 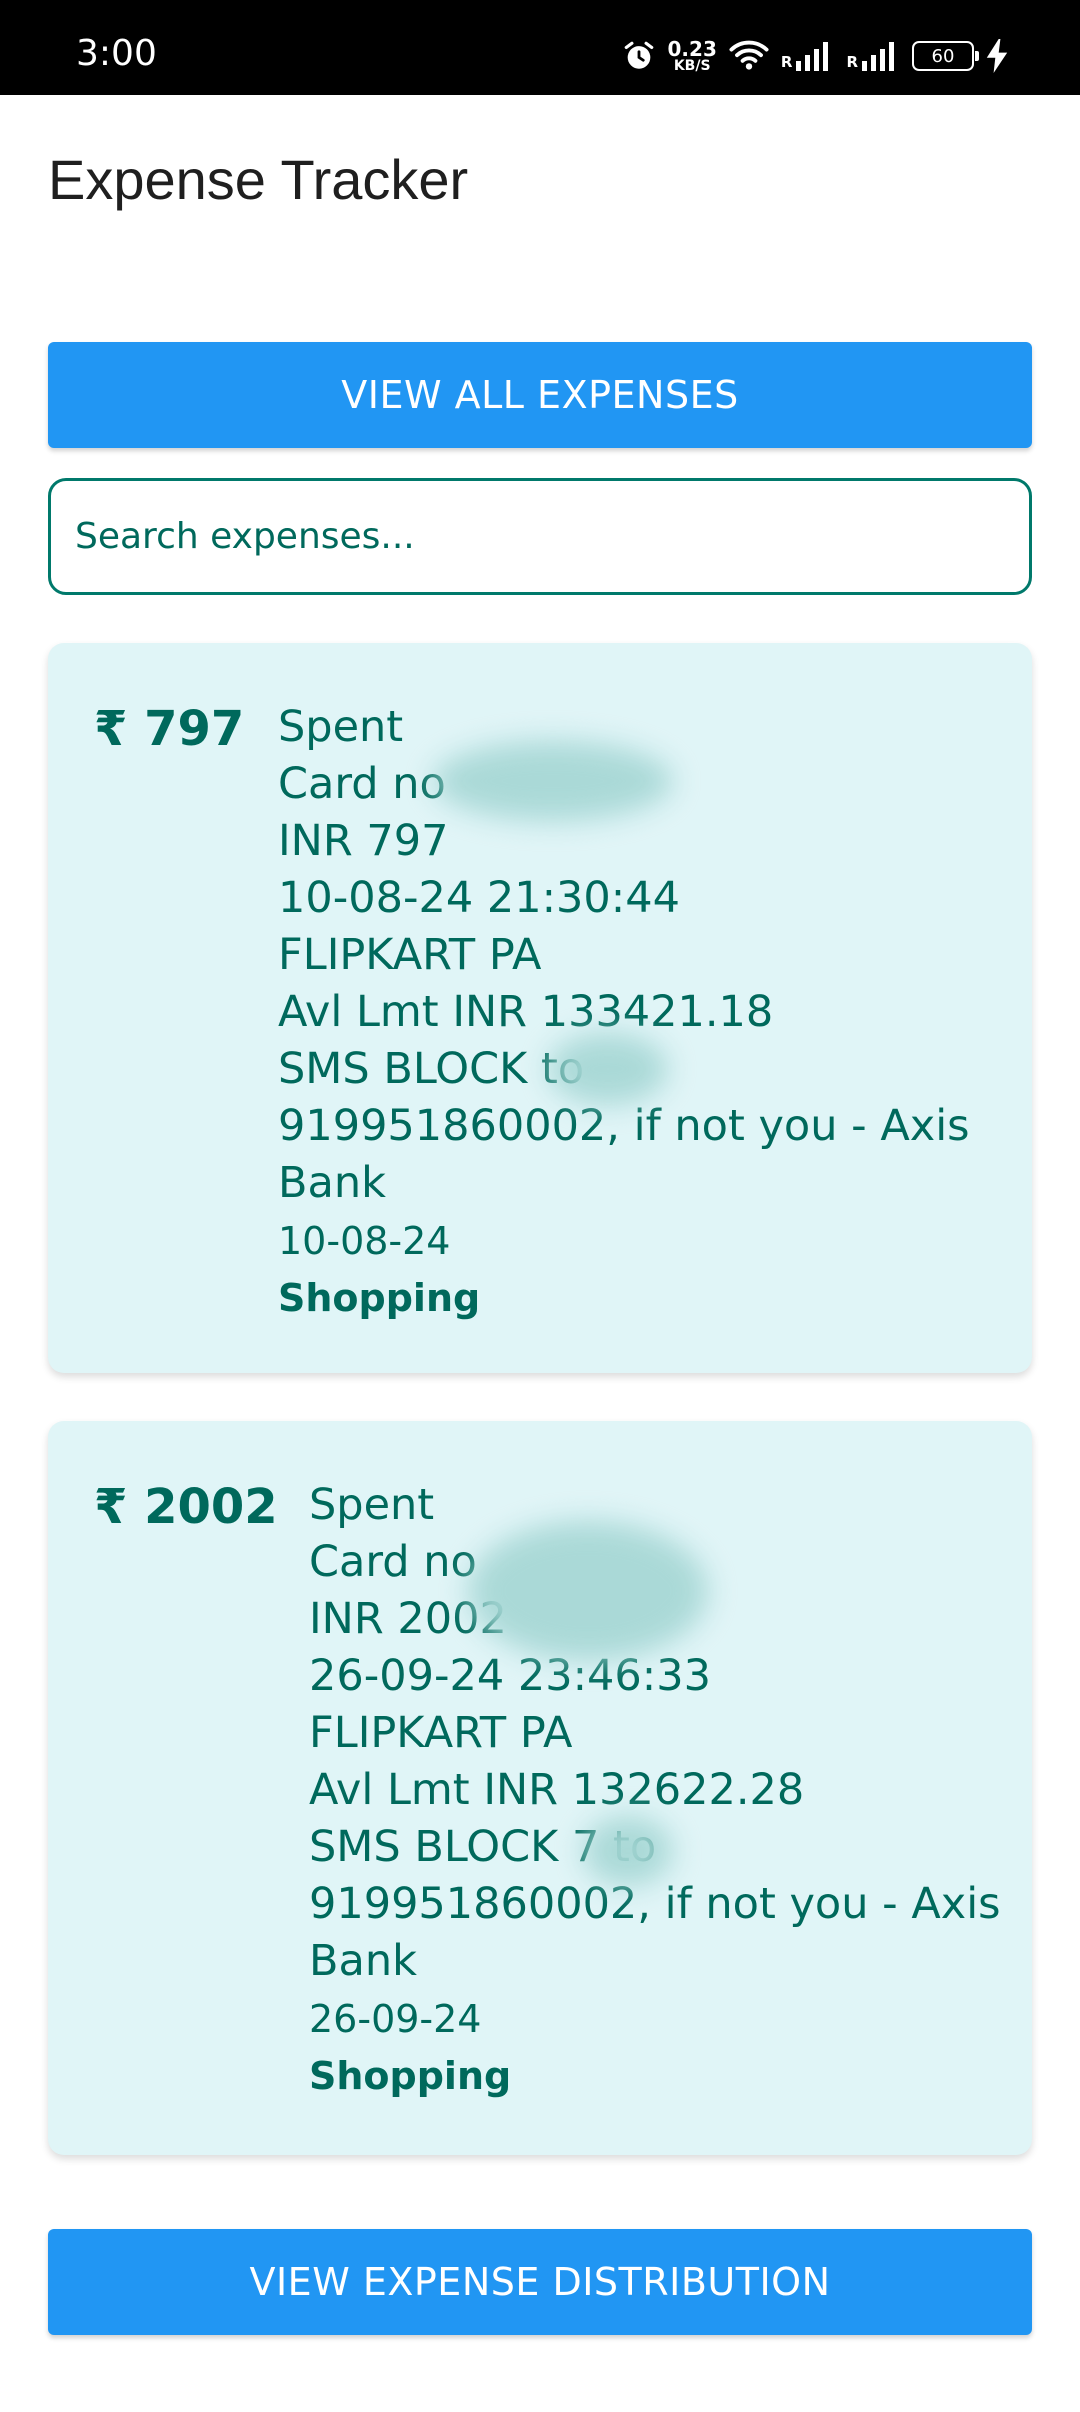 I want to click on search-input, so click(x=540, y=536).